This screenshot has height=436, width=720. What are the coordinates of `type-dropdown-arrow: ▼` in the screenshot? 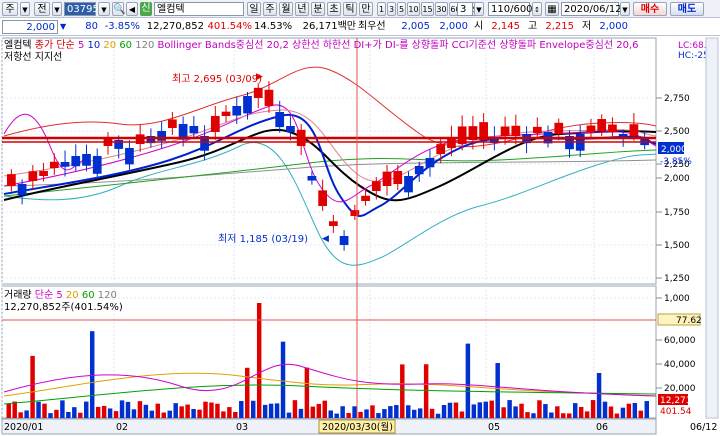 It's located at (25, 9).